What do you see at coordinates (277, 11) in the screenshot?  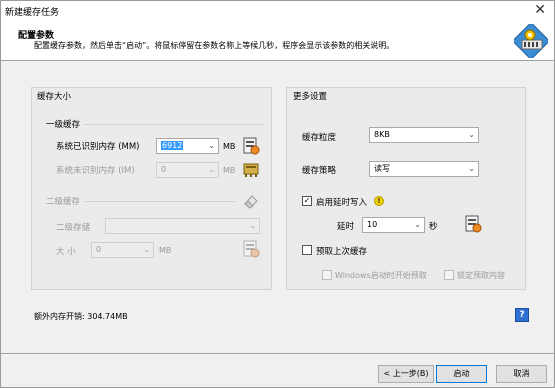 I see `title-bar: 新建缓存任务 ✕` at bounding box center [277, 11].